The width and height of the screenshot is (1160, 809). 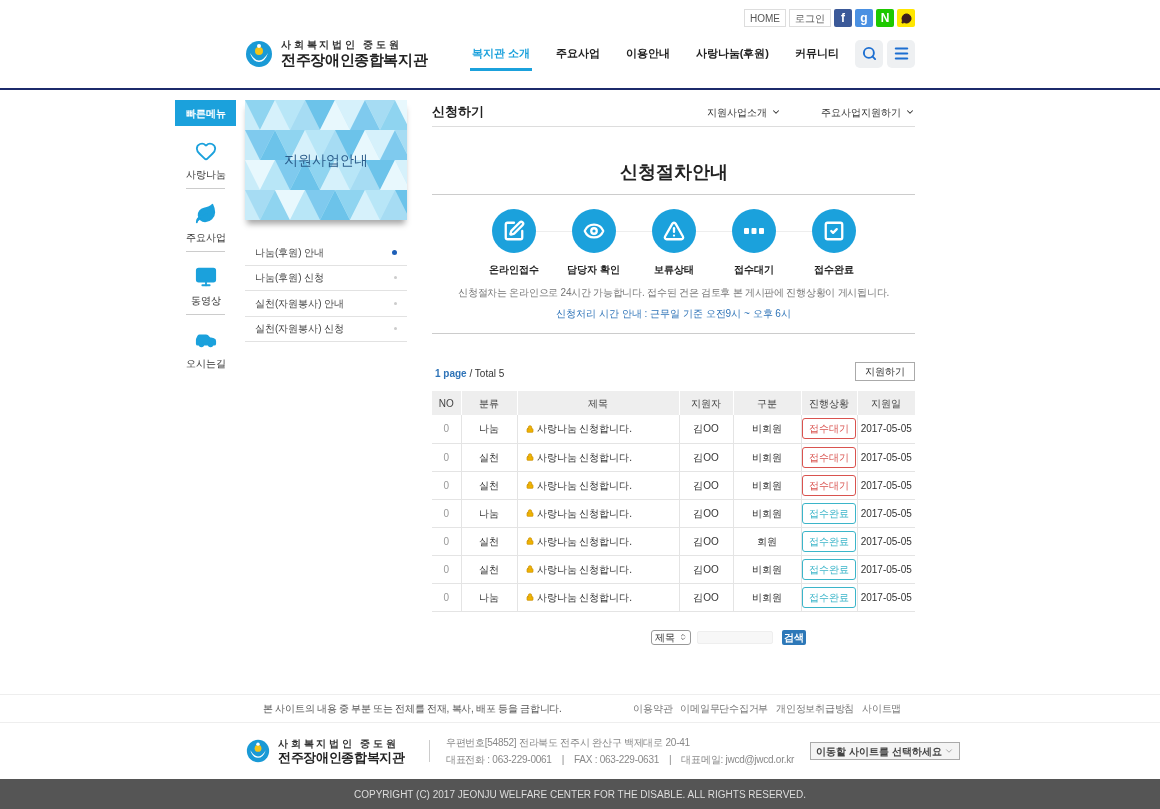 What do you see at coordinates (753, 270) in the screenshot?
I see `step-label: 접수대기` at bounding box center [753, 270].